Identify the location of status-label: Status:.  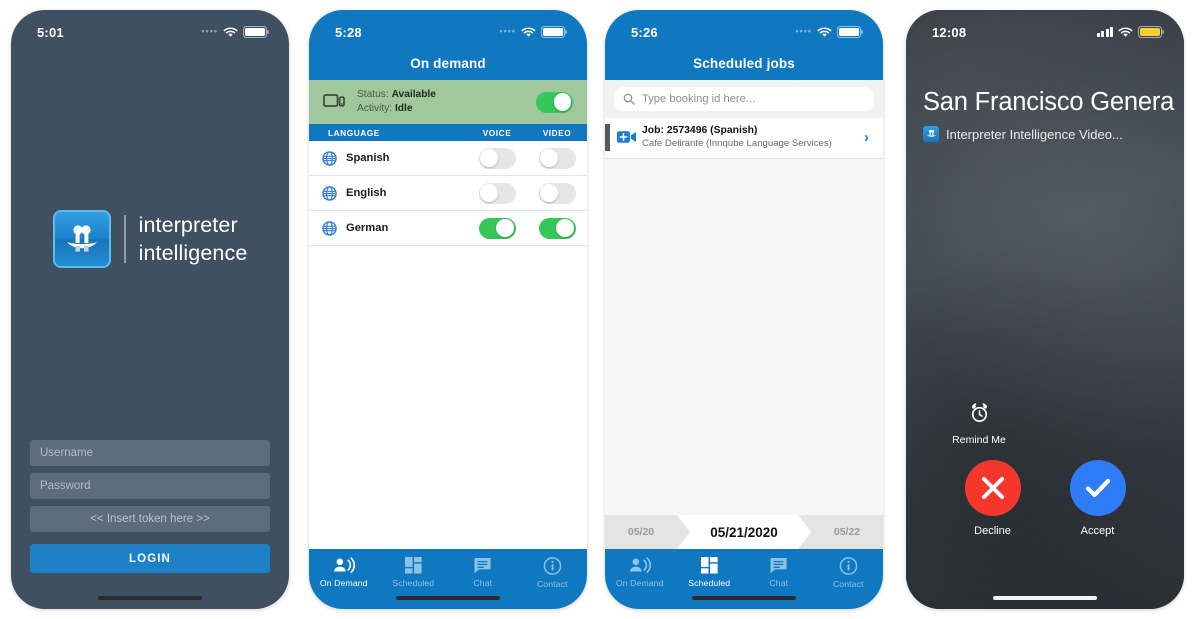
(373, 95).